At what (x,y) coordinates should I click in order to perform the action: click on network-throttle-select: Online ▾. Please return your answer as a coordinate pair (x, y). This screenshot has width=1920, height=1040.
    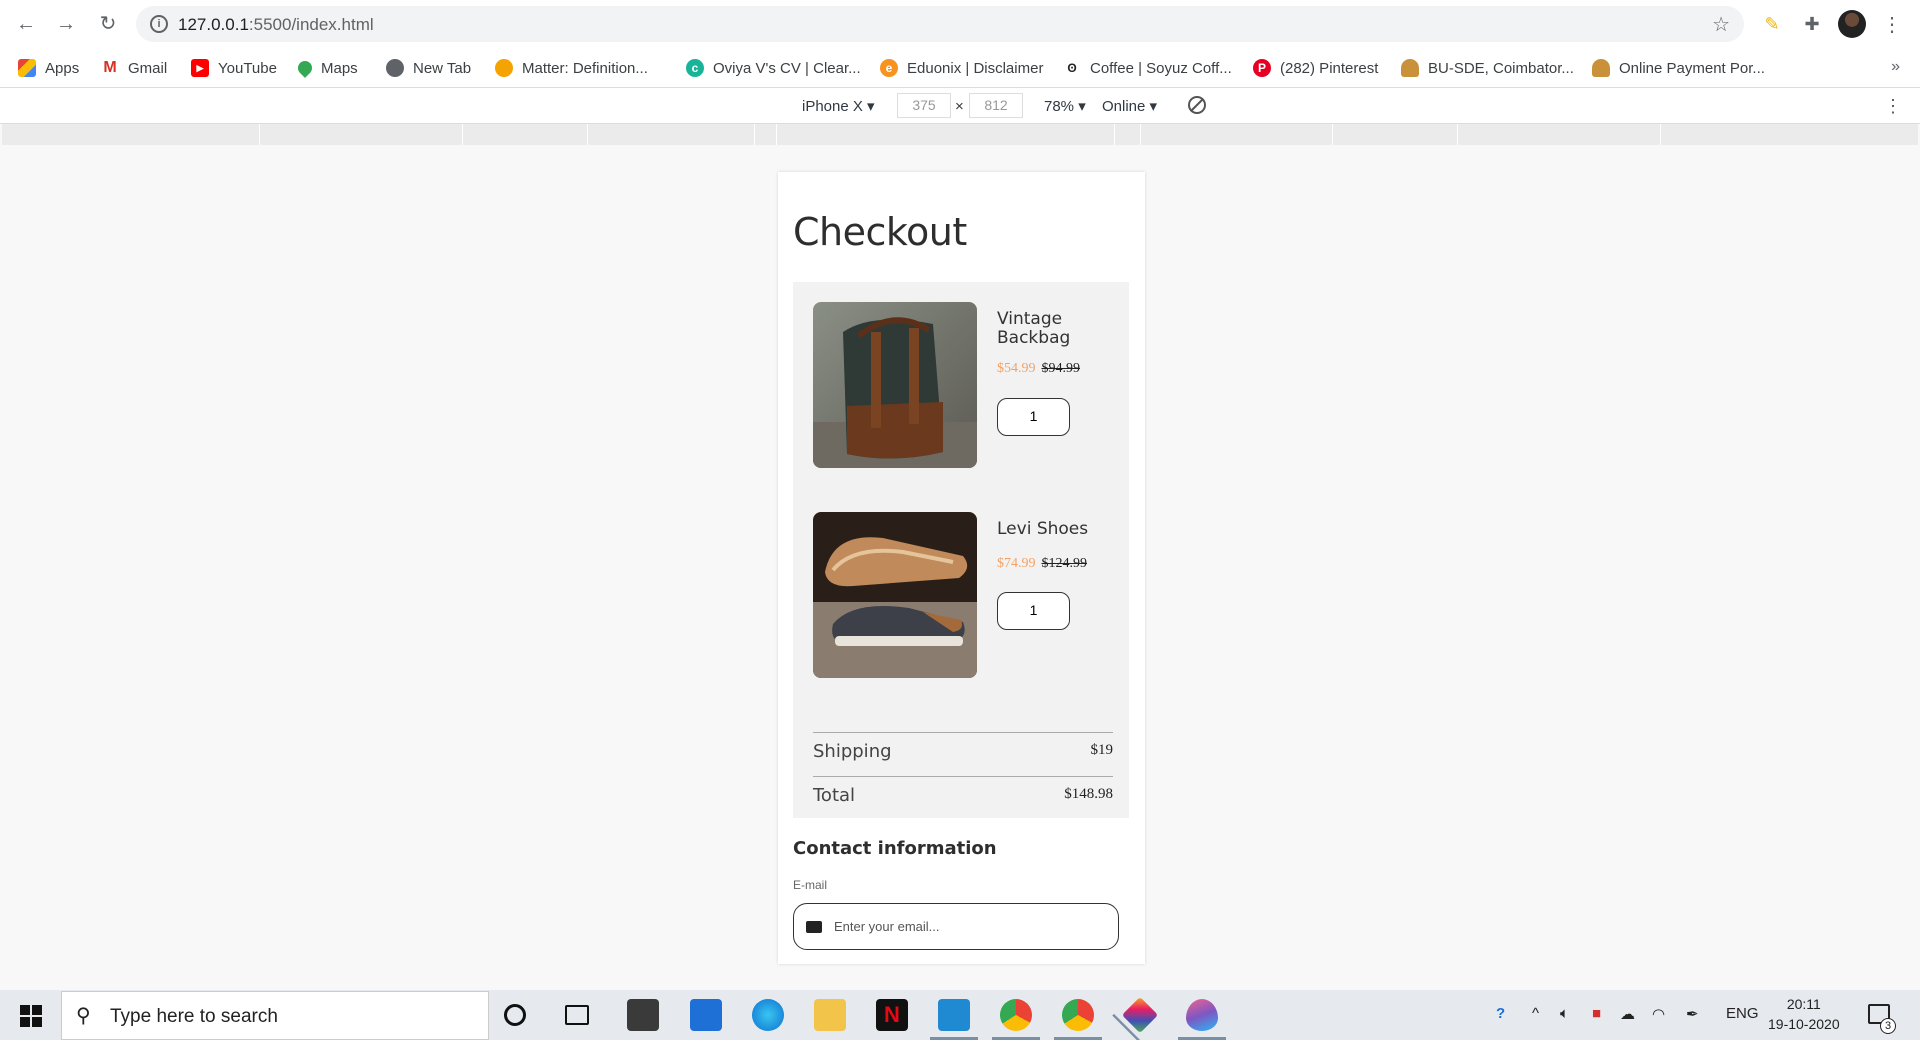
    Looking at the image, I should click on (1129, 106).